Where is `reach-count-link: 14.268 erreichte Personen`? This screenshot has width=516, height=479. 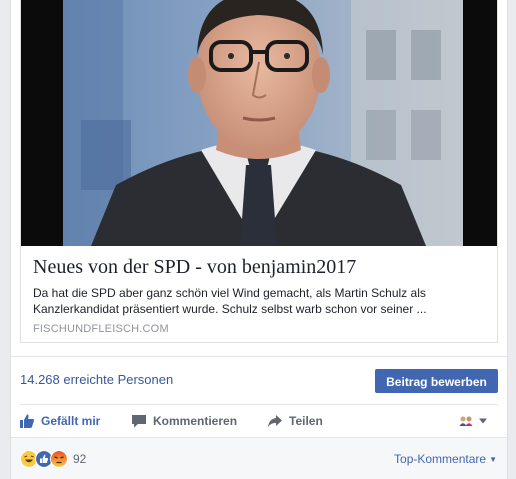
reach-count-link: 14.268 erreichte Personen is located at coordinates (96, 379).